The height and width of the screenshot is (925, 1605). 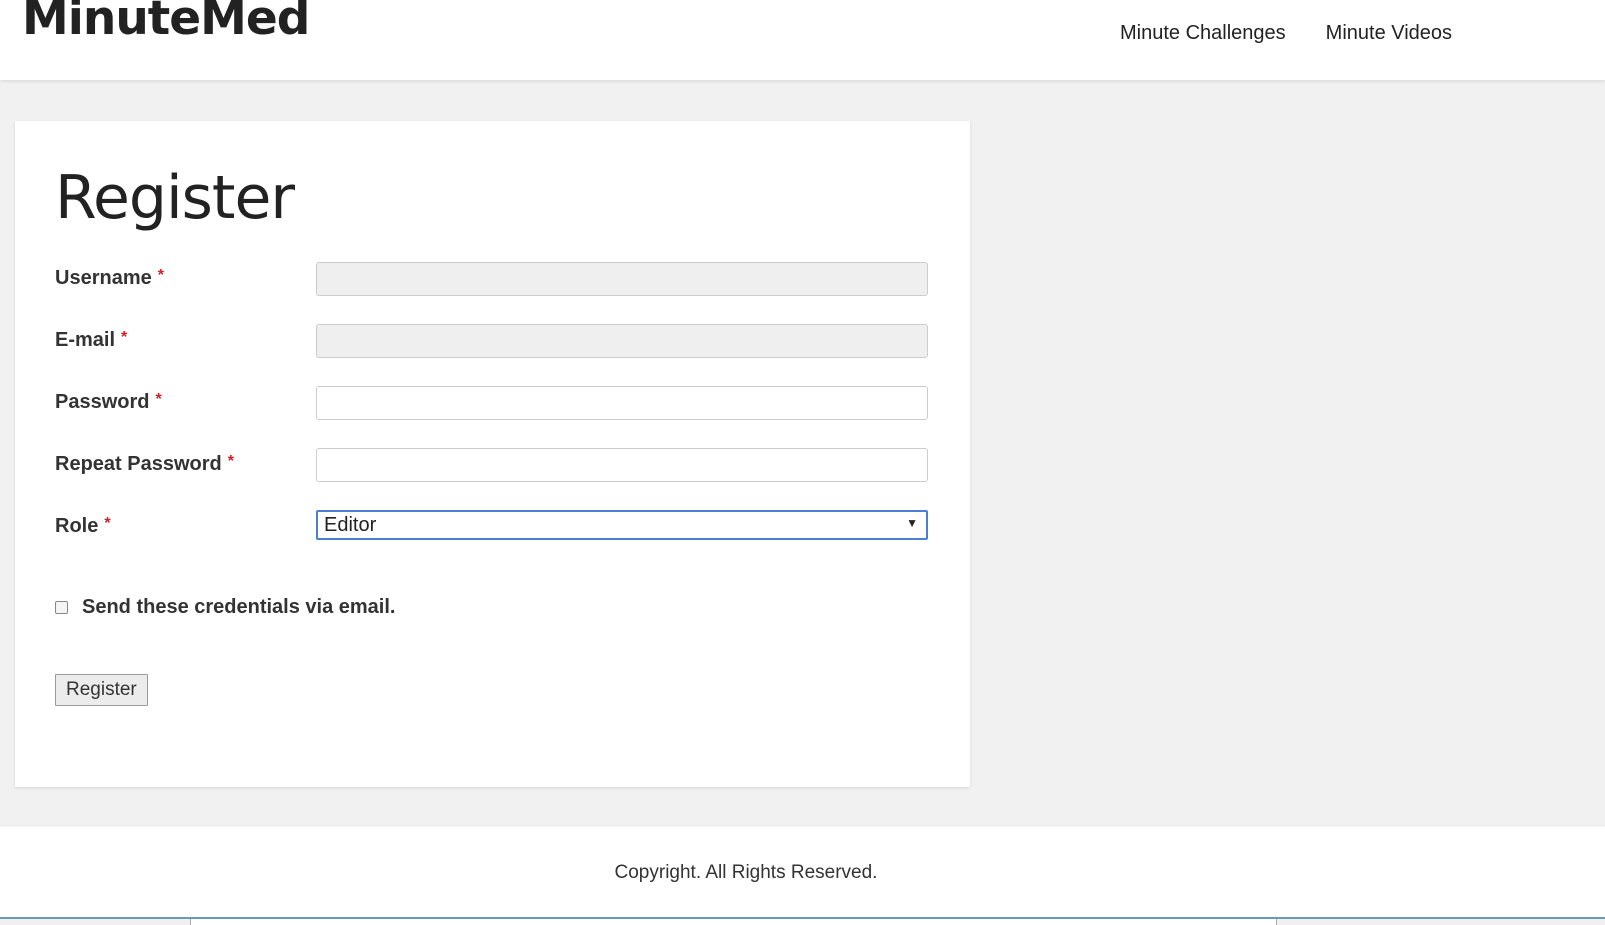 I want to click on site-logo: MinuteMed, so click(x=166, y=22).